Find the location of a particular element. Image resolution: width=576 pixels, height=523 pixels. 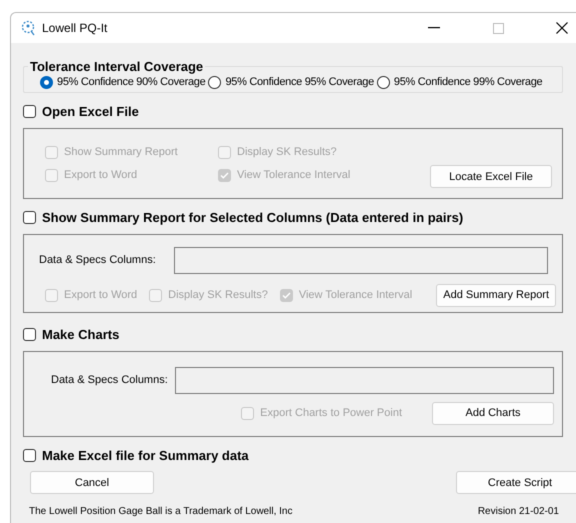

checkbox-label: Show Summary Report for Selected Columns (Data entered in pairs) is located at coordinates (253, 217).